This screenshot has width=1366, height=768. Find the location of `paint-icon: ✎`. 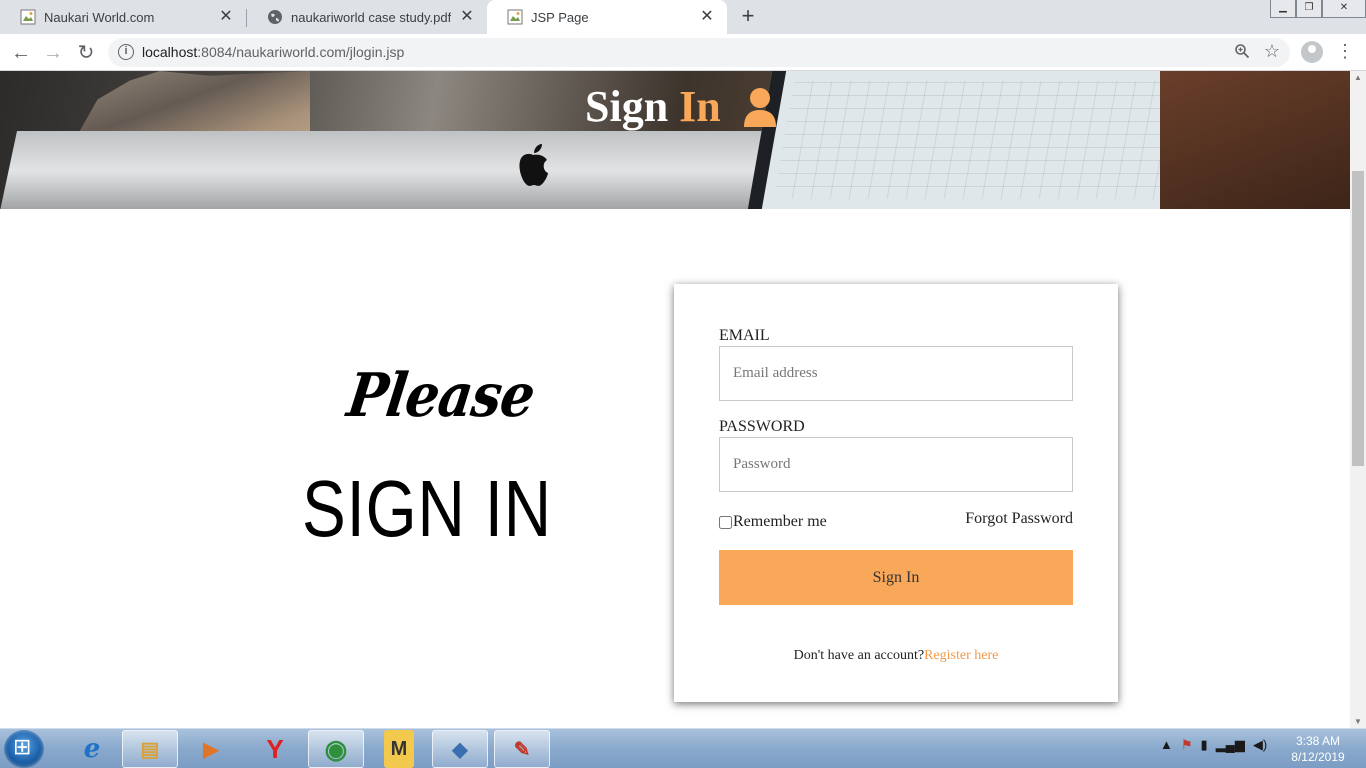

paint-icon: ✎ is located at coordinates (522, 749).